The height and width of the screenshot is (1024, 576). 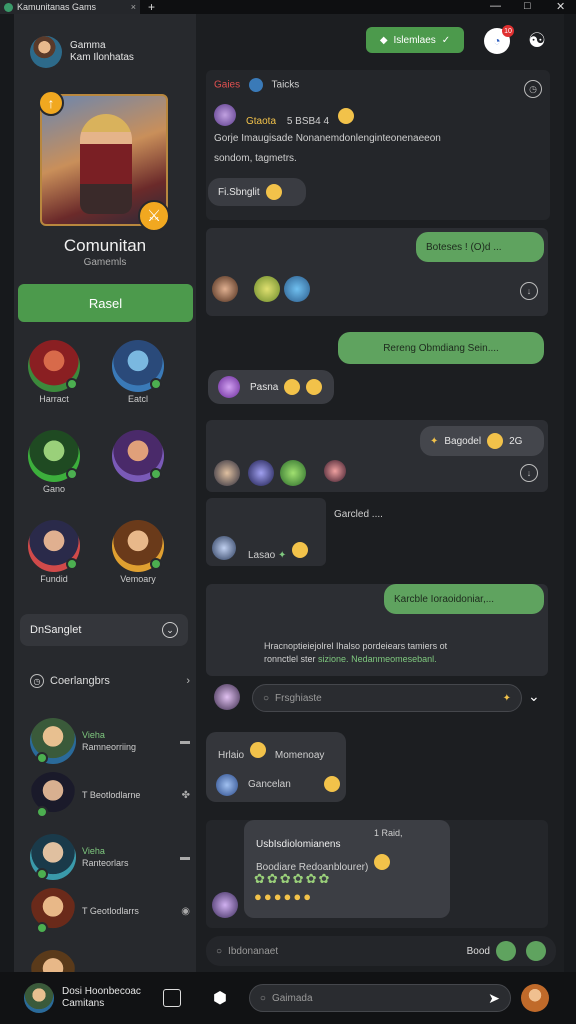 I want to click on bottom-search-placeholder: Gaimada, so click(x=292, y=998).